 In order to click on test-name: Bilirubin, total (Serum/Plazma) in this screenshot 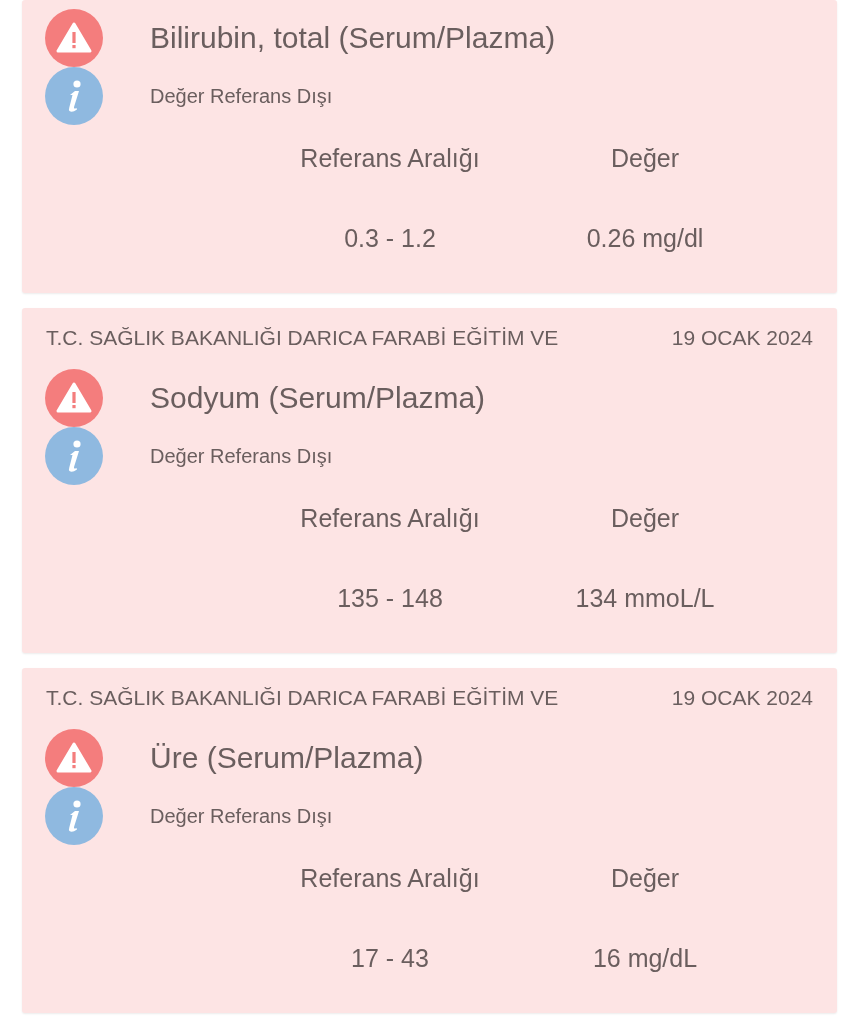, I will do `click(353, 38)`.